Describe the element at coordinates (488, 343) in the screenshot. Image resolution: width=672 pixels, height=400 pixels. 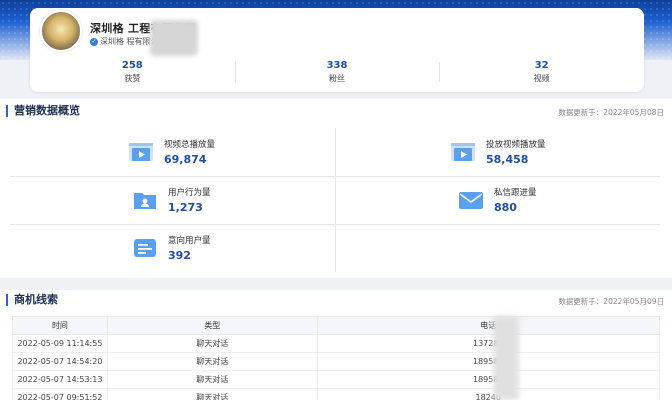
I see `cell-phone: 137287` at that location.